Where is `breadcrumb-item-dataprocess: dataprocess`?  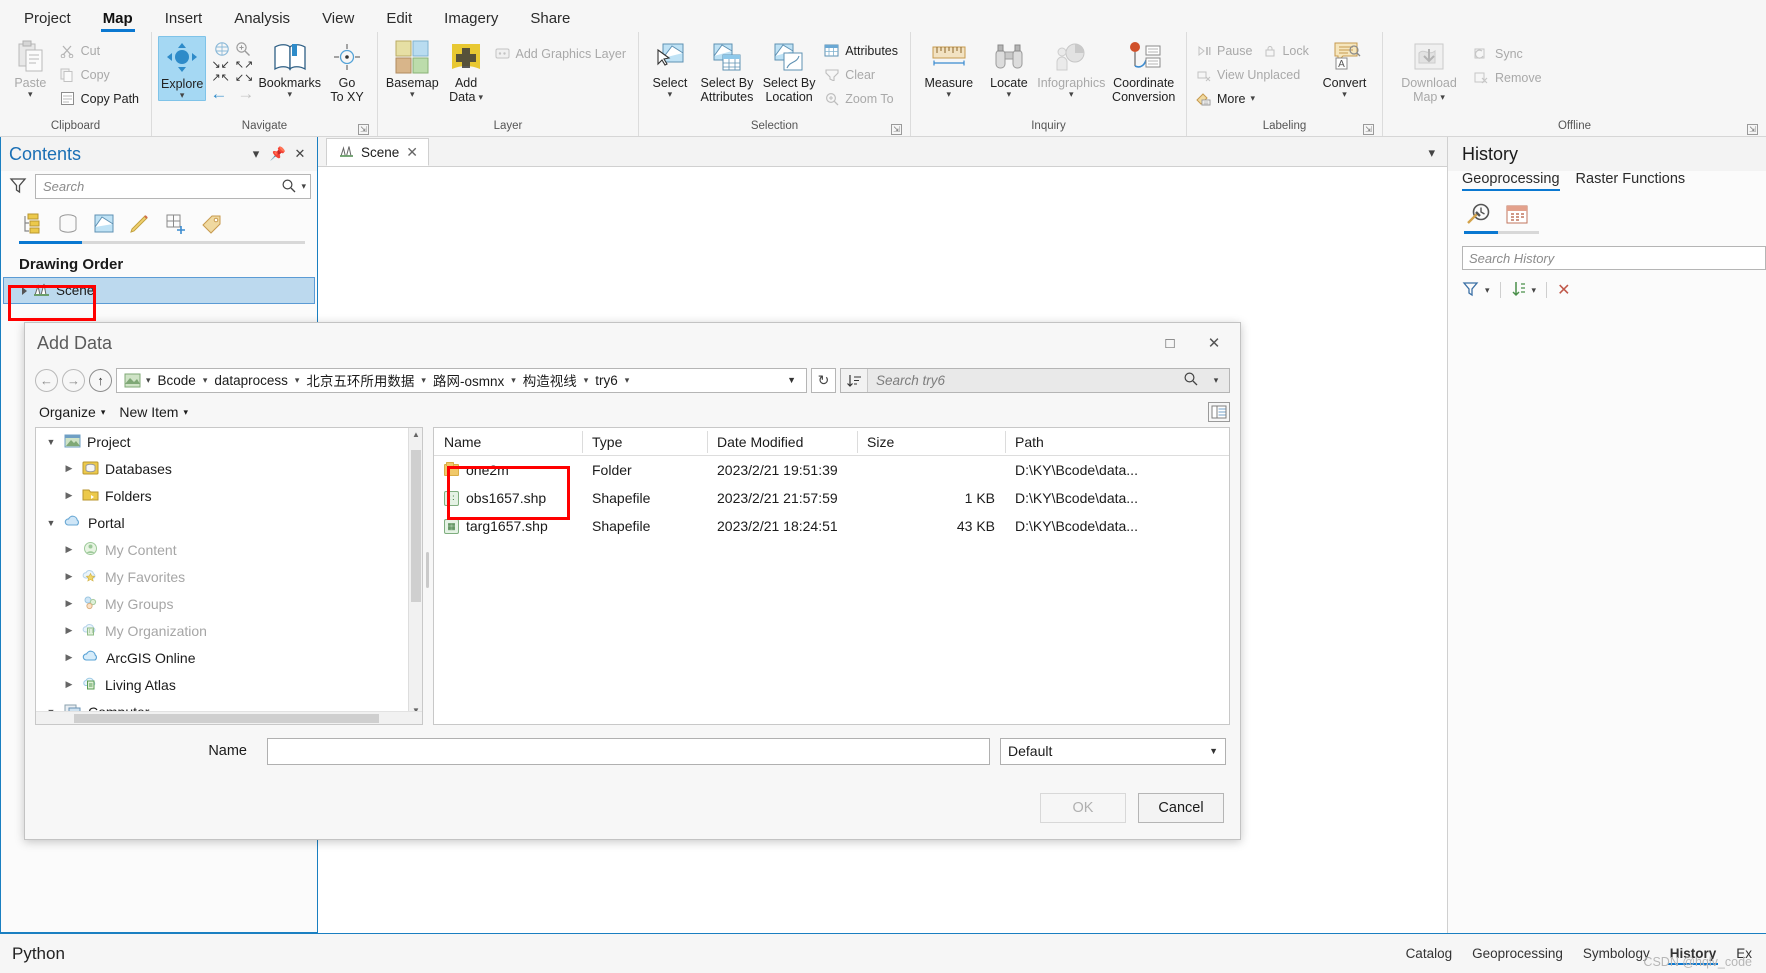 breadcrumb-item-dataprocess: dataprocess is located at coordinates (251, 380).